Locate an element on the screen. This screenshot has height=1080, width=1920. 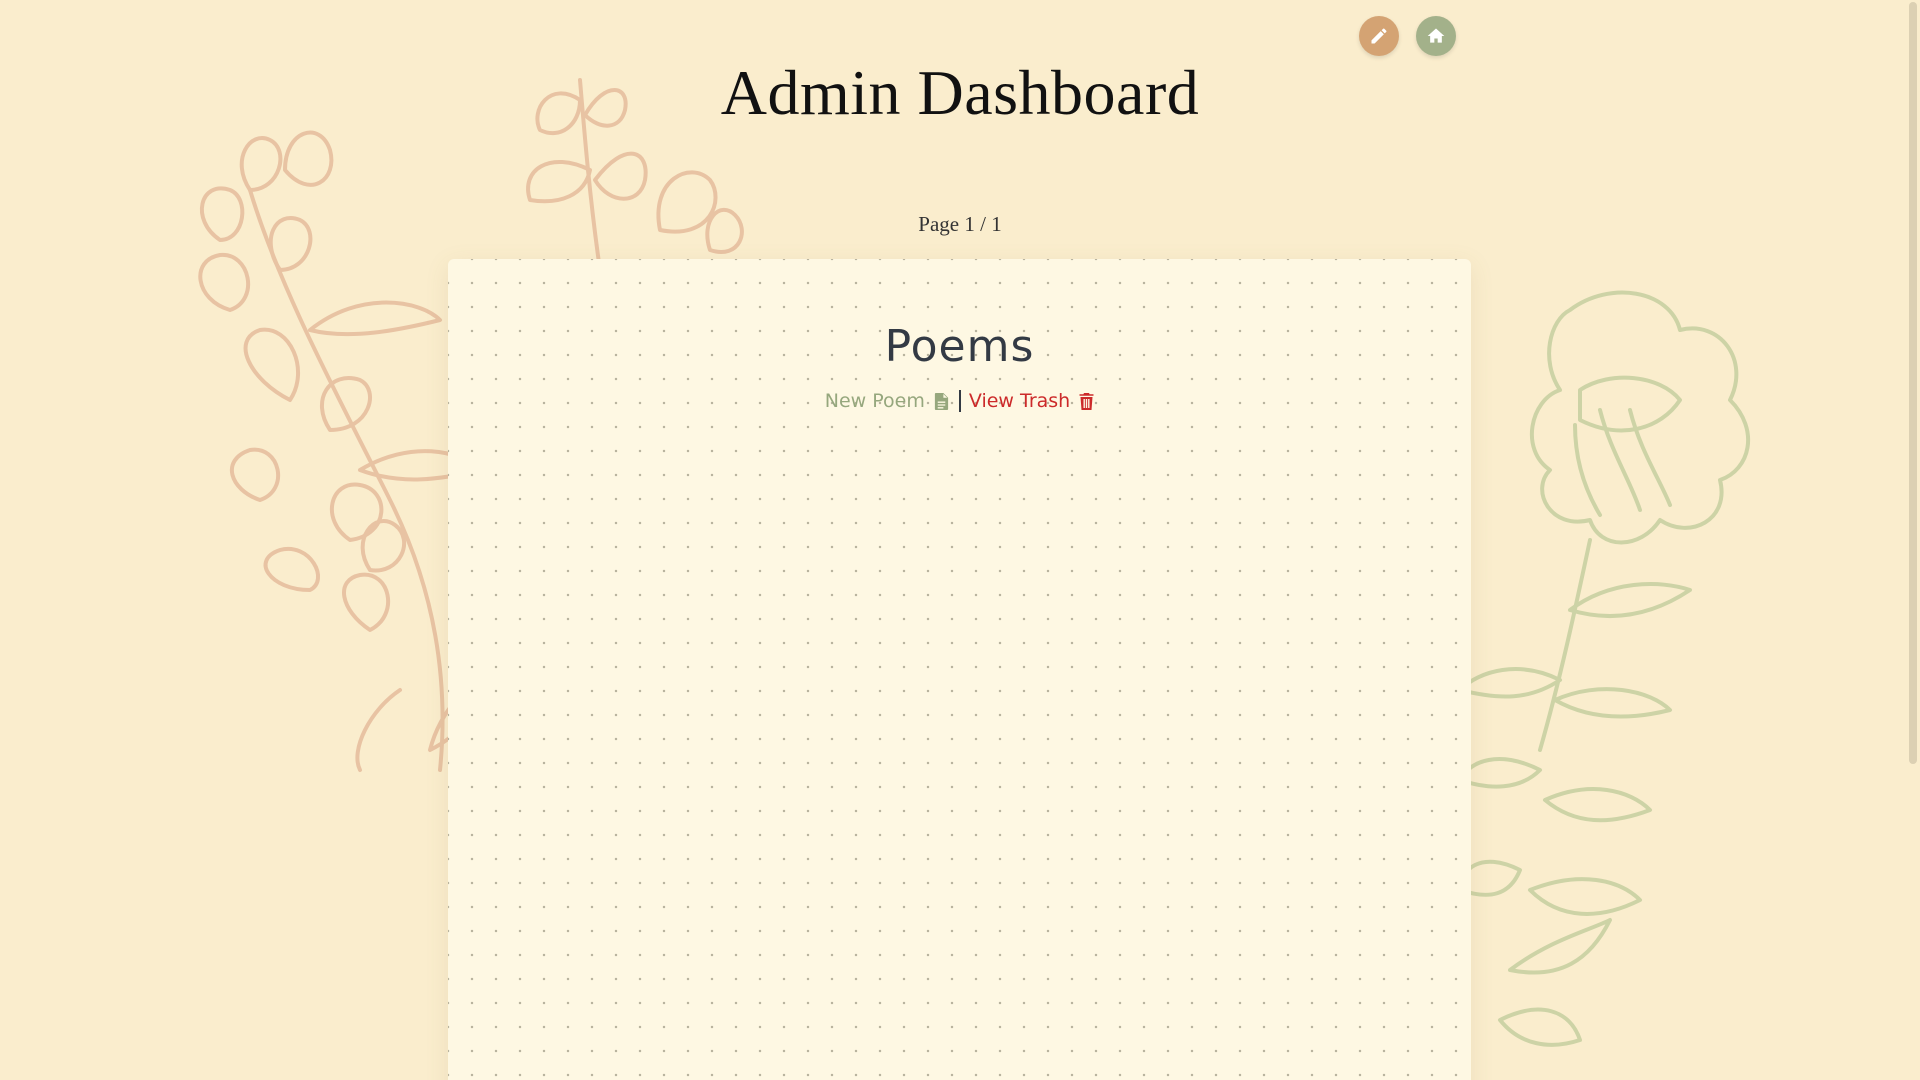
pencil-icon is located at coordinates (1379, 36).